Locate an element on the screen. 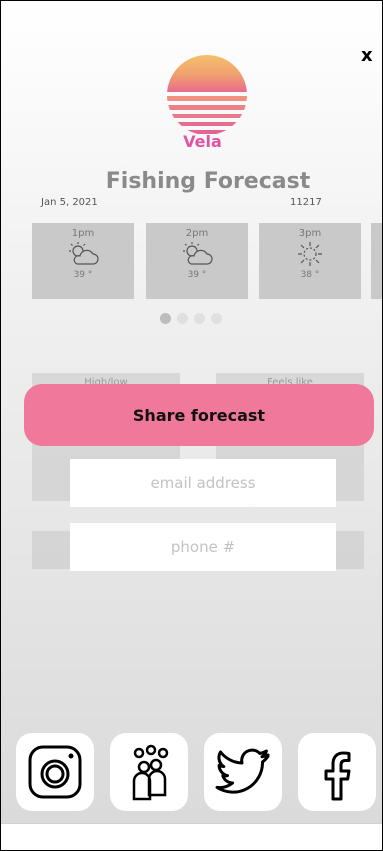 This screenshot has height=851, width=383. twitter-icon is located at coordinates (242, 771).